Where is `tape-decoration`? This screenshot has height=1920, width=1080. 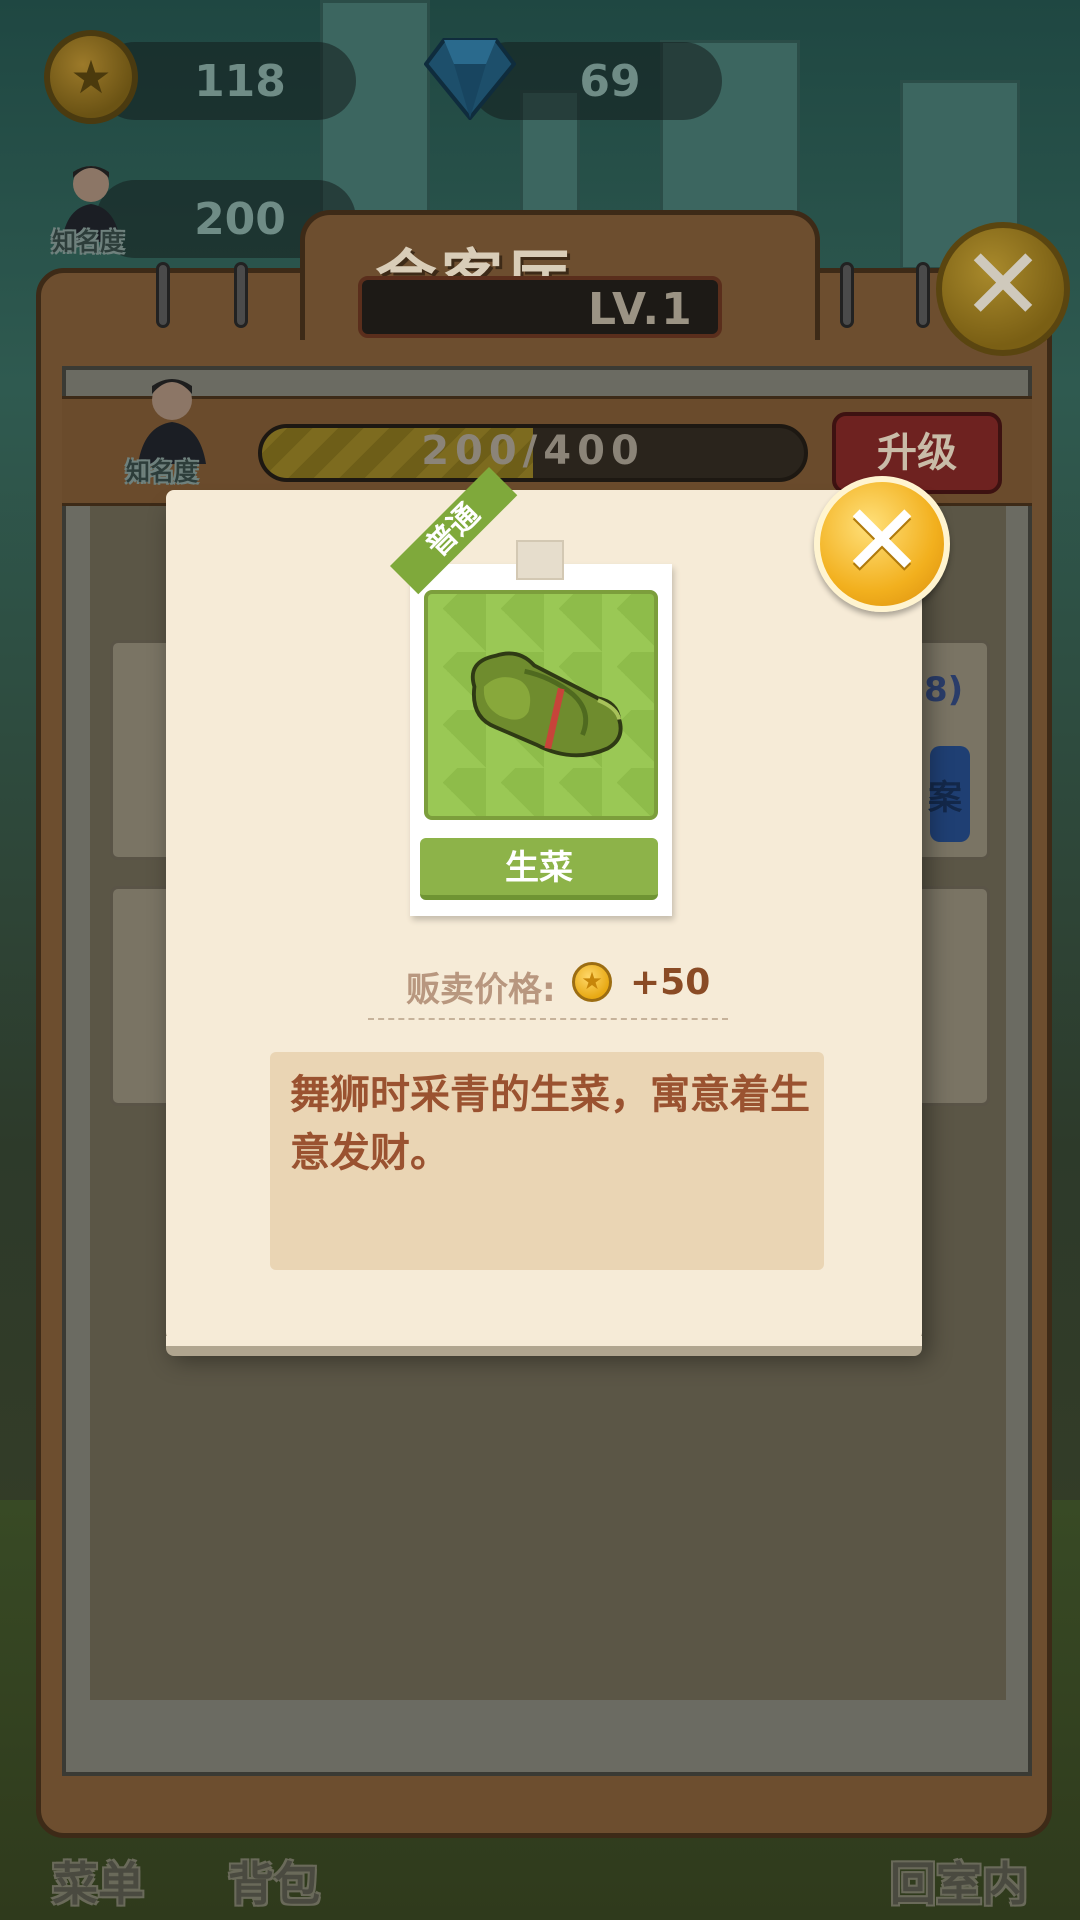
tape-decoration is located at coordinates (540, 560).